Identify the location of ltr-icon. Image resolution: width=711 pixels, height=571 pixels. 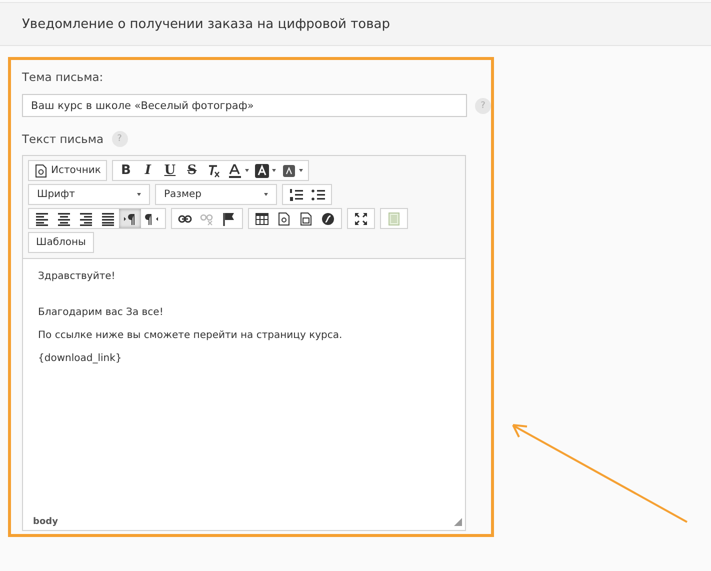
(130, 219).